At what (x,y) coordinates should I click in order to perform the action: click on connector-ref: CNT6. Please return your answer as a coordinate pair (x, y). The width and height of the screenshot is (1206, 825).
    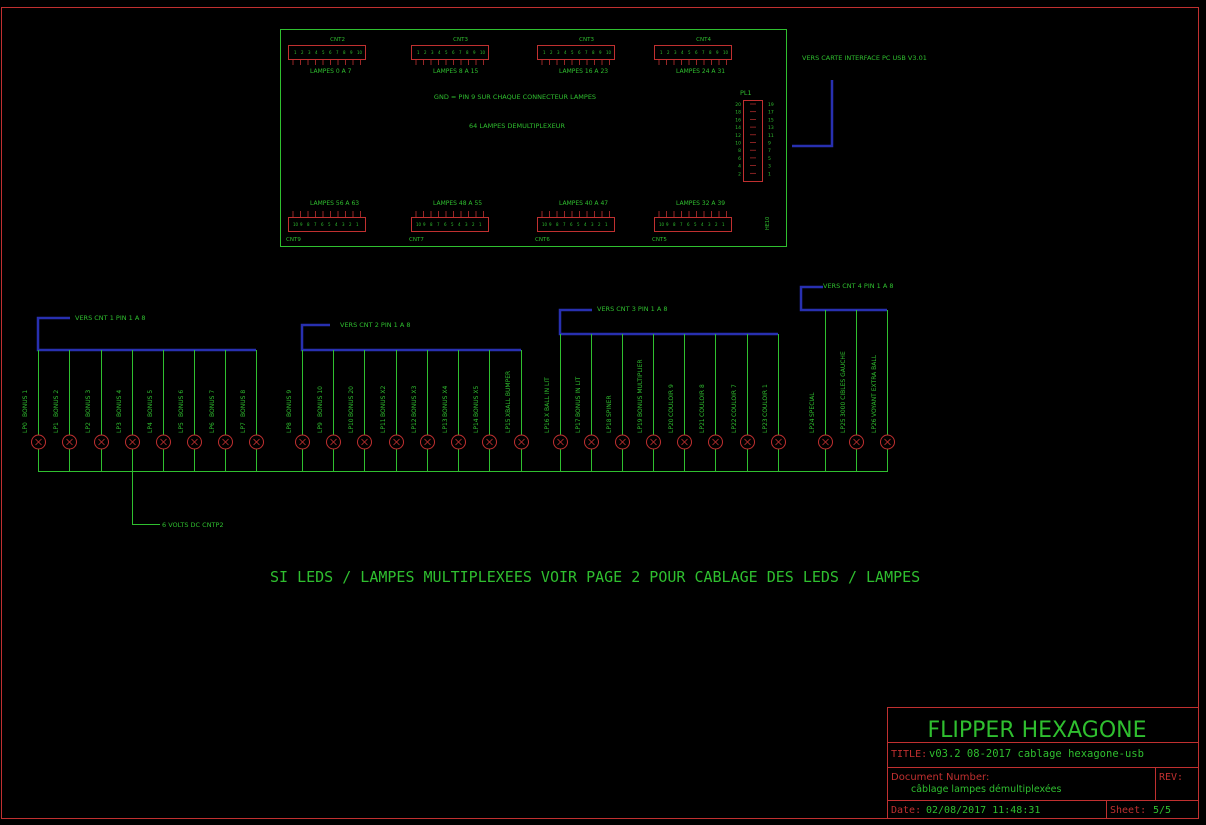
    Looking at the image, I should click on (542, 240).